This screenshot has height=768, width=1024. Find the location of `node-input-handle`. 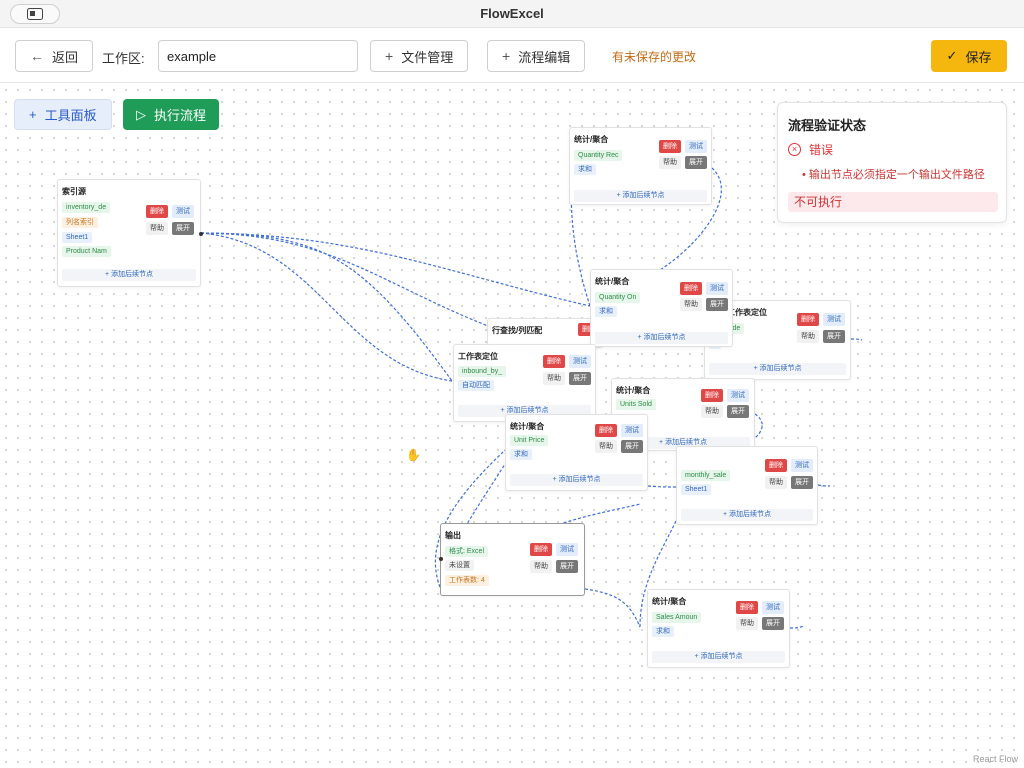

node-input-handle is located at coordinates (441, 559).